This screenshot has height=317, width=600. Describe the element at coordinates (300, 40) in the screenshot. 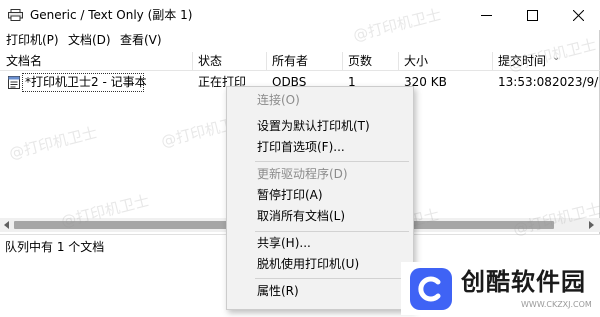

I see `menu-bar: 打印机(P) 文档(D) 查看(V)` at that location.